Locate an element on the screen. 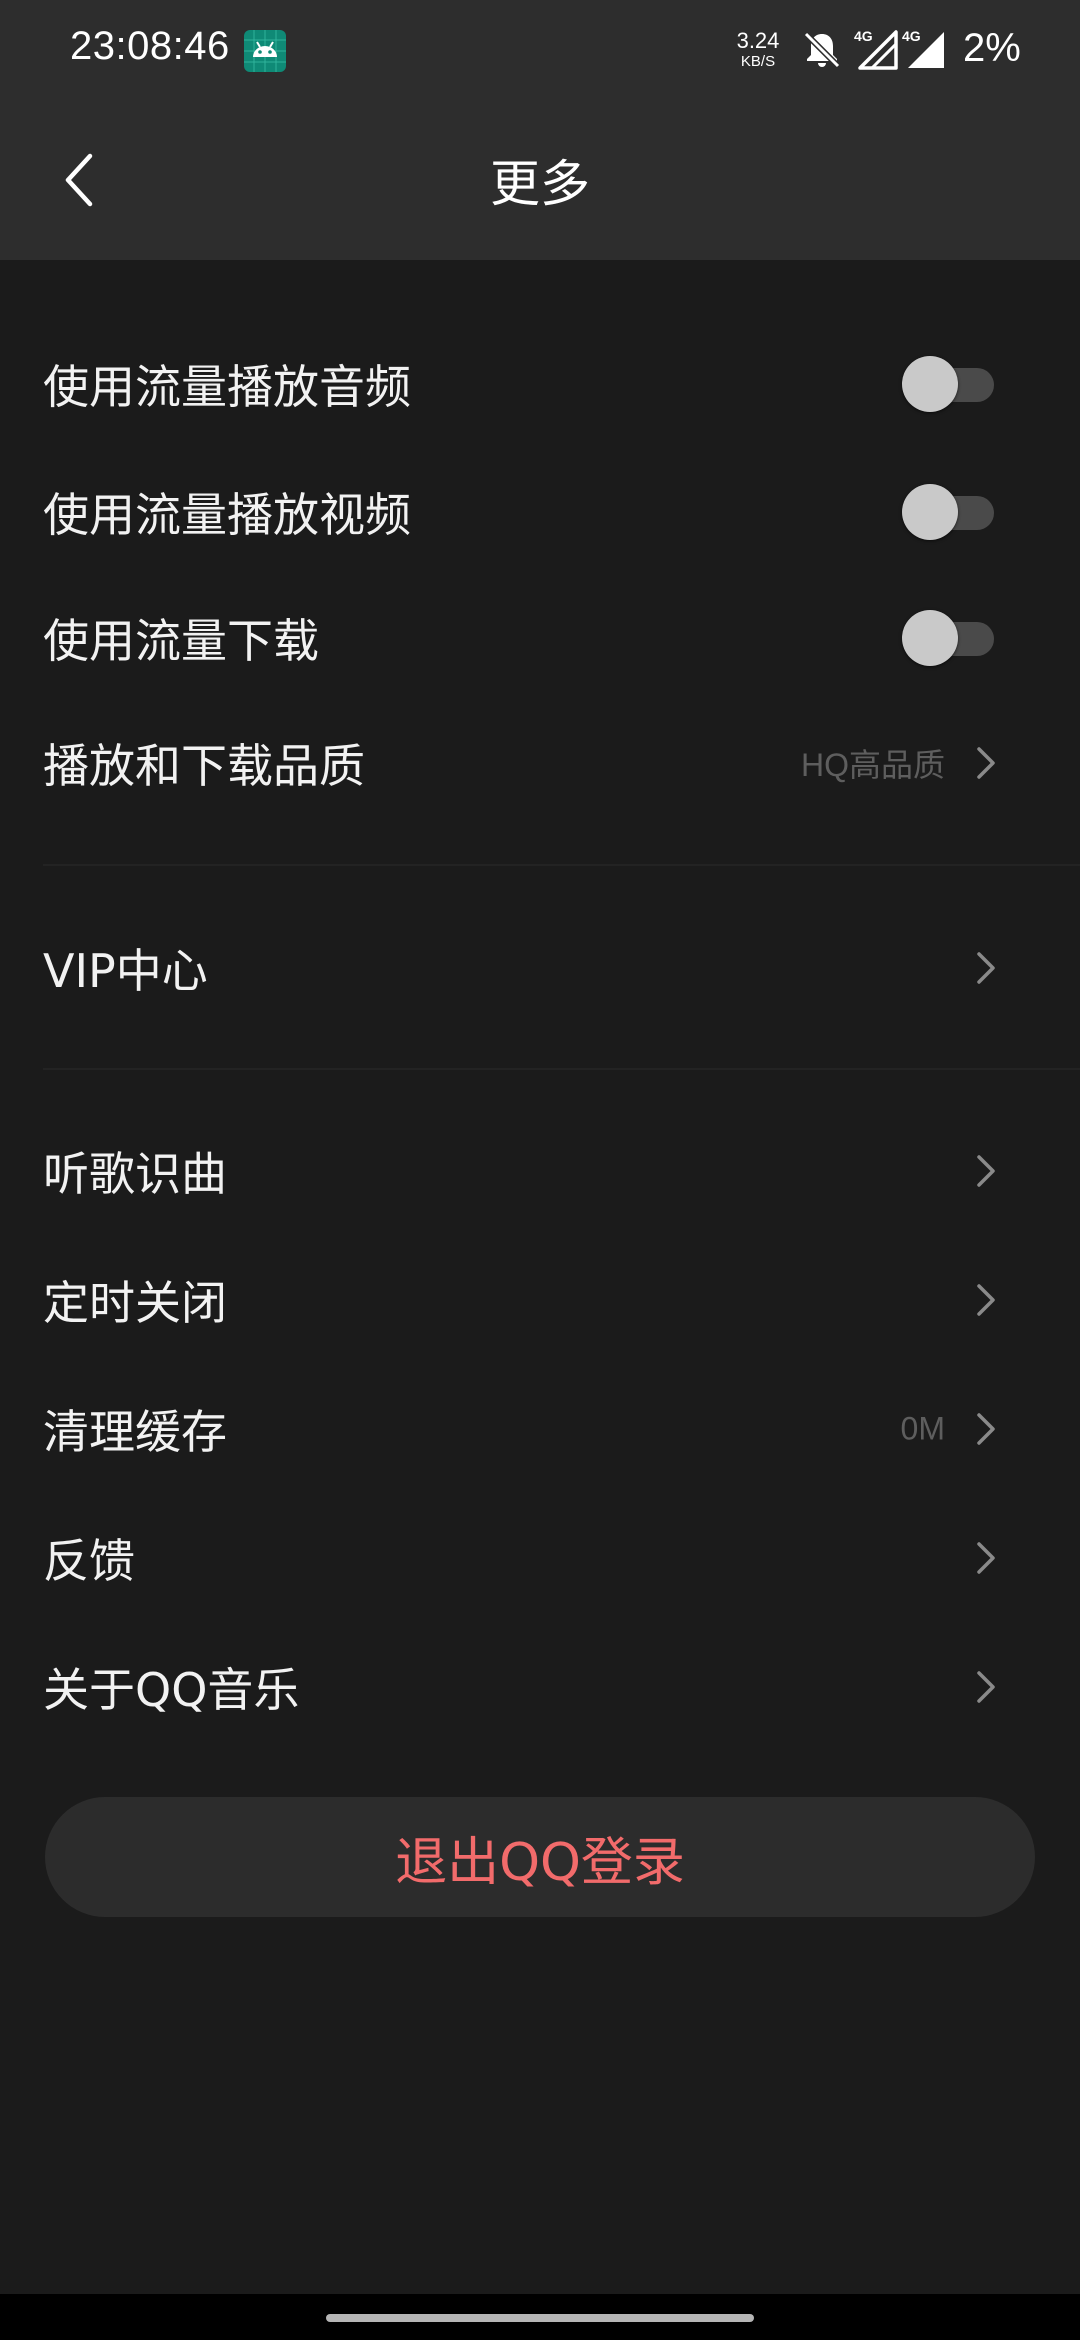  home-indicator is located at coordinates (540, 2318).